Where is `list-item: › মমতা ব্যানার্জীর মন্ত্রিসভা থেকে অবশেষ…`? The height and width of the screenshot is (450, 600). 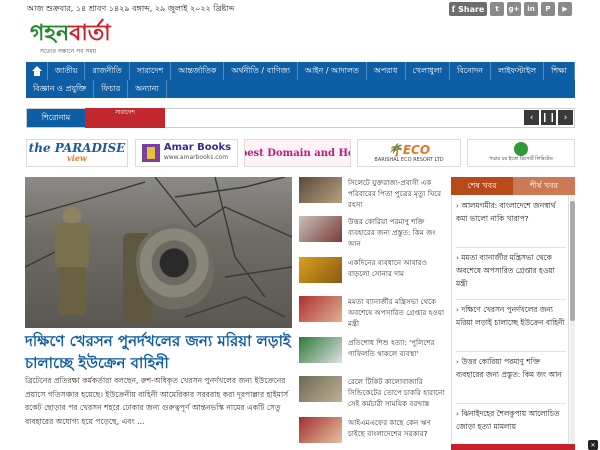
list-item: › মমতা ব্যানার্জীর মন্ত্রিসভা থেকে অবশেষ… is located at coordinates (512, 270).